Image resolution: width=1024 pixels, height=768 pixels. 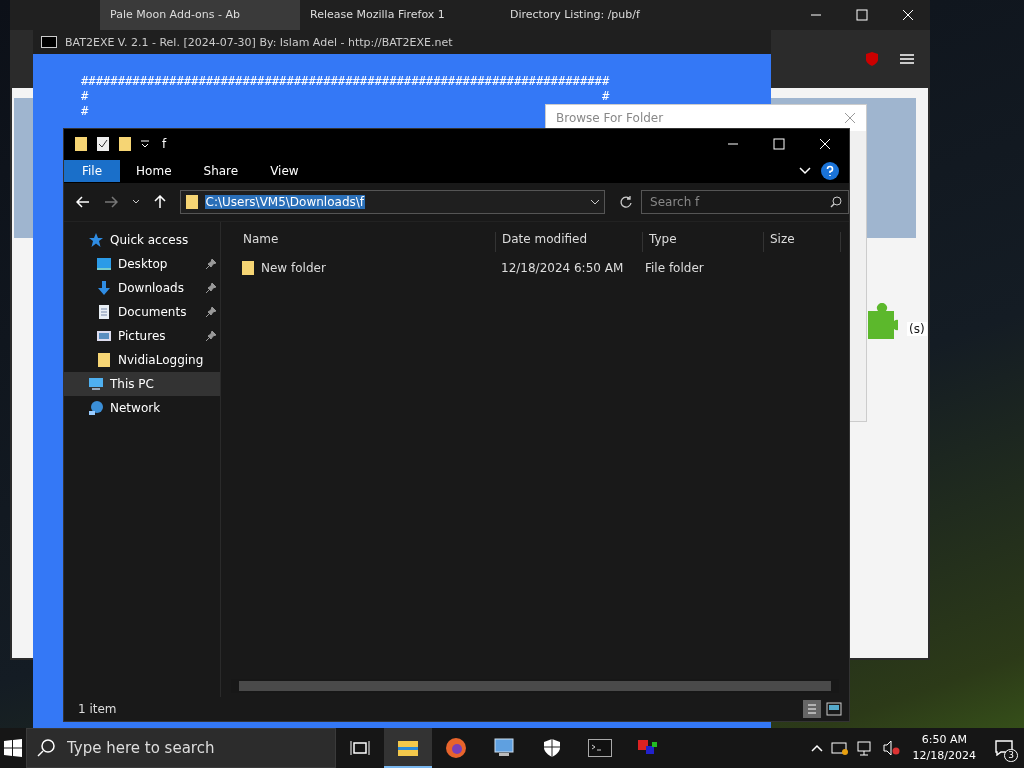 What do you see at coordinates (834, 709) in the screenshot?
I see `thumbnail-view-icon` at bounding box center [834, 709].